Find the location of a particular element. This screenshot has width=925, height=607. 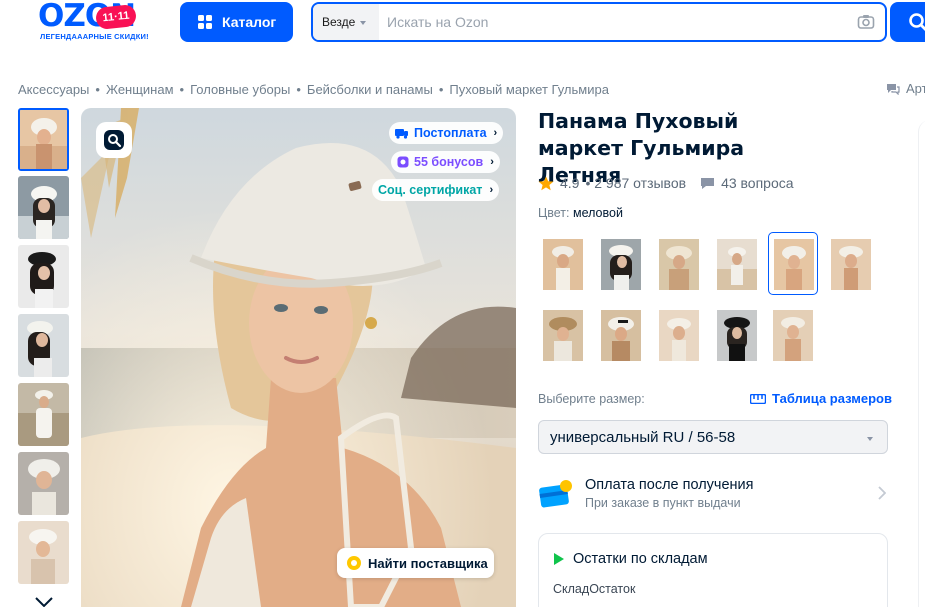

bonus-badge: 55 бонусов › is located at coordinates (445, 162).